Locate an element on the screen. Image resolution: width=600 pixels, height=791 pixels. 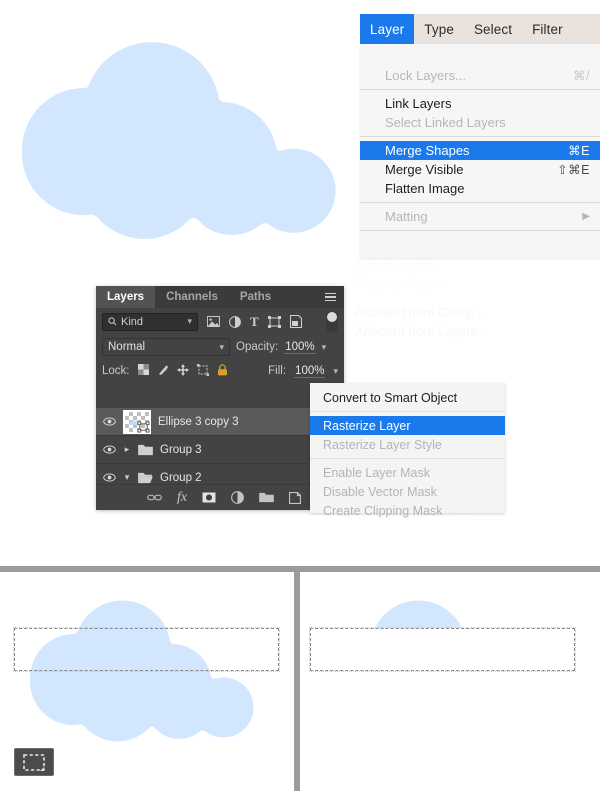
layer-name: Ellipse 3 copy 3 is located at coordinates (198, 422).